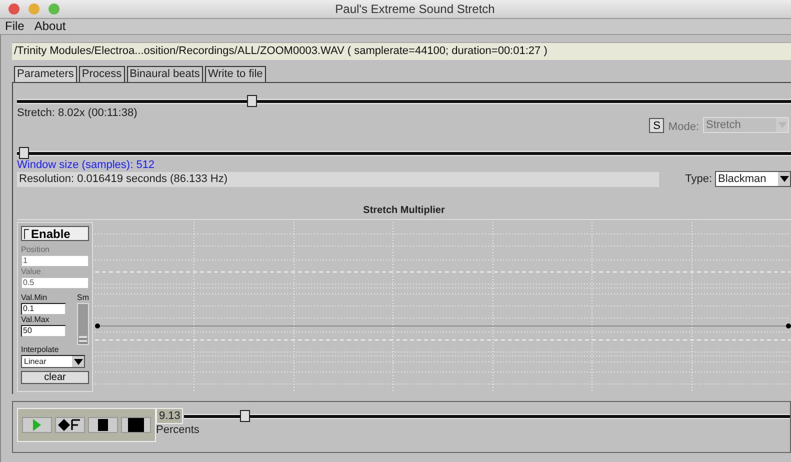 The width and height of the screenshot is (791, 462). I want to click on diamond-f-icon, so click(70, 425).